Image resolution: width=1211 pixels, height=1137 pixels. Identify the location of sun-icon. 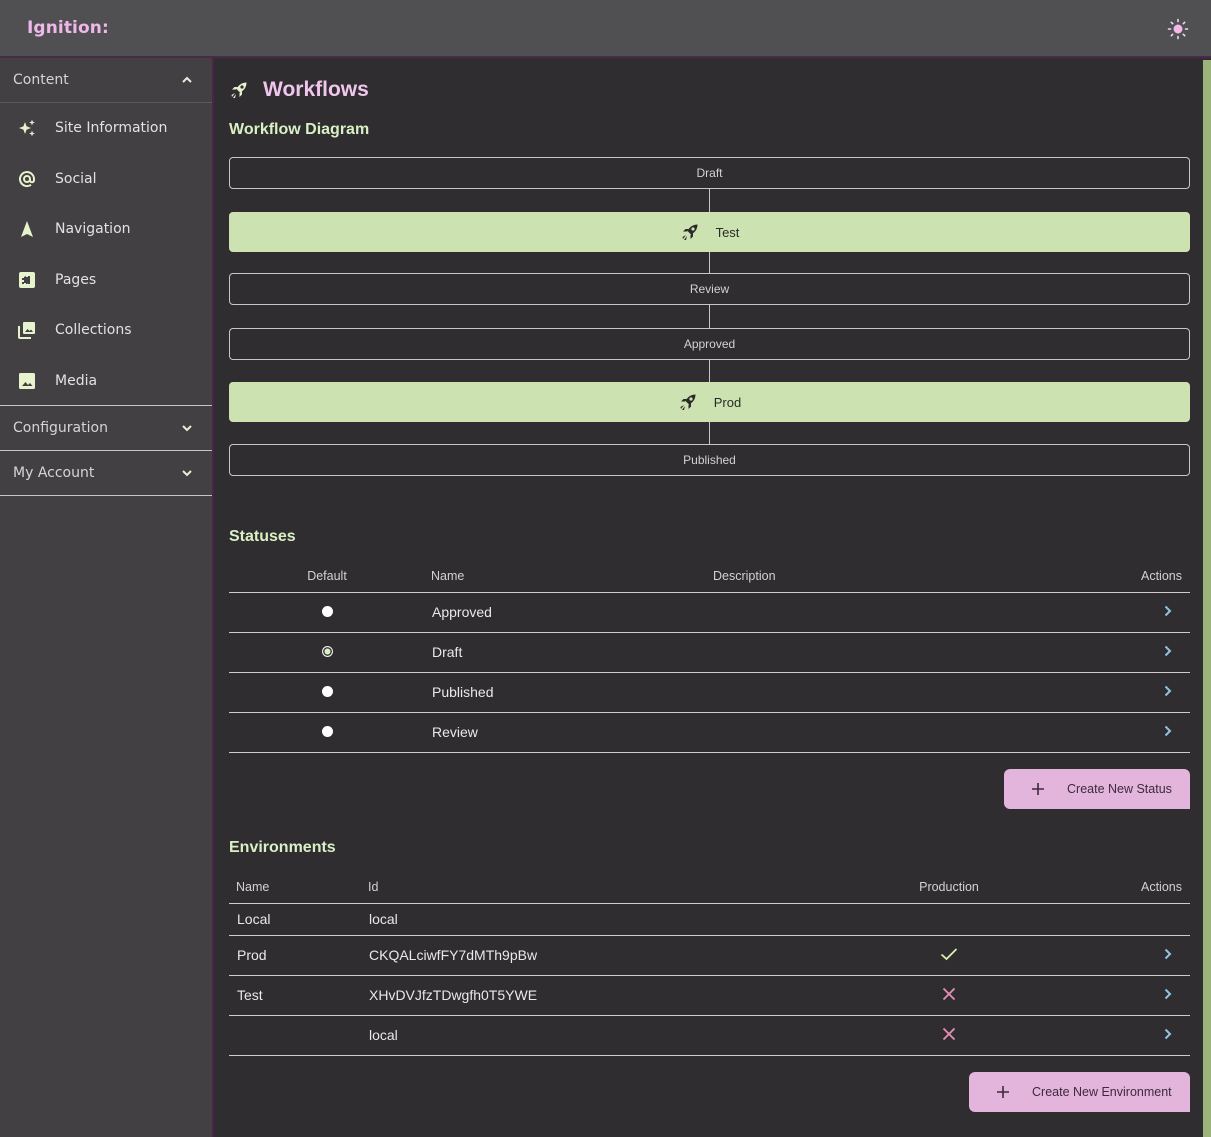
(1178, 29).